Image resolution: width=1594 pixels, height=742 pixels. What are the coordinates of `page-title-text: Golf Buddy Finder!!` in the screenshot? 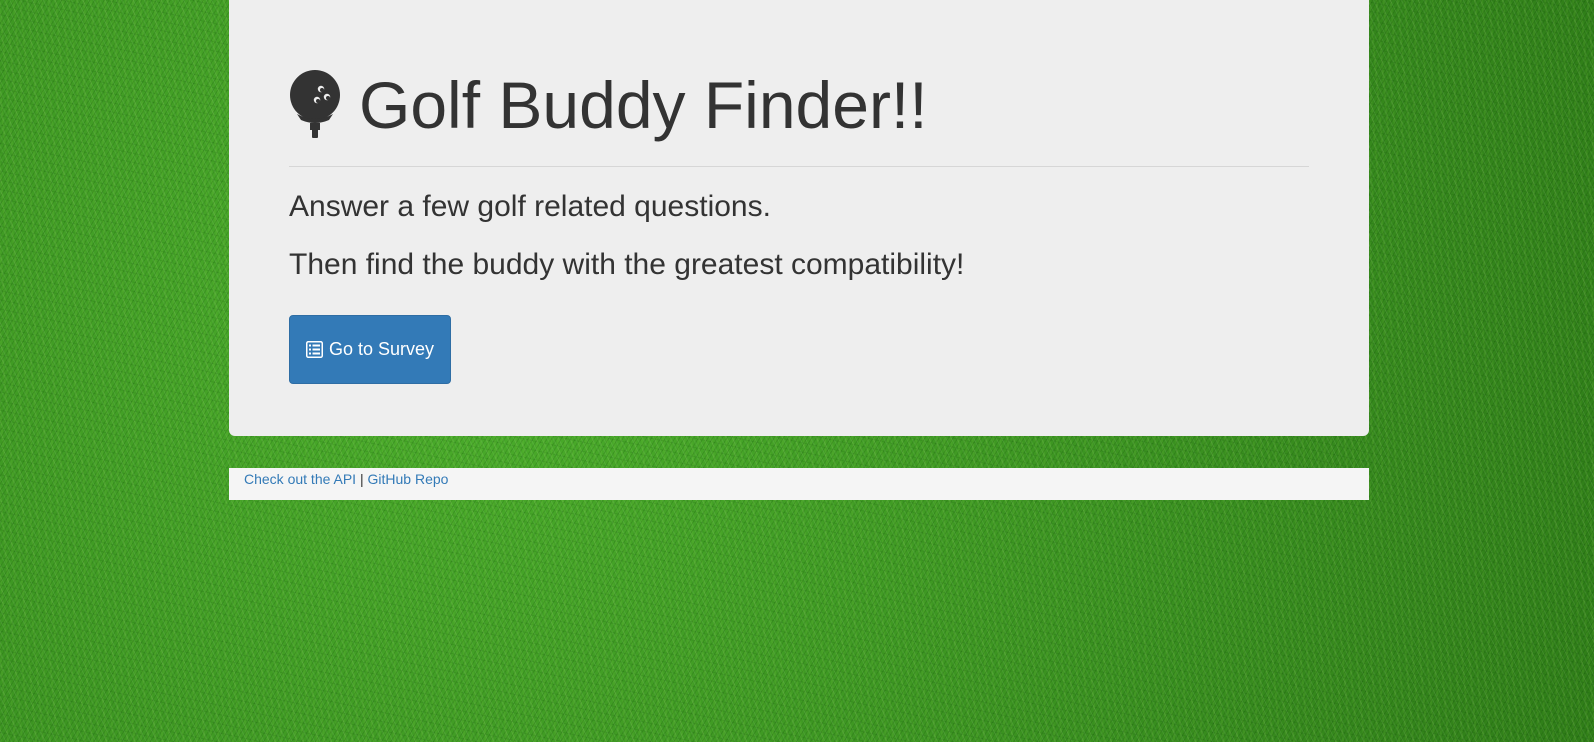 It's located at (643, 105).